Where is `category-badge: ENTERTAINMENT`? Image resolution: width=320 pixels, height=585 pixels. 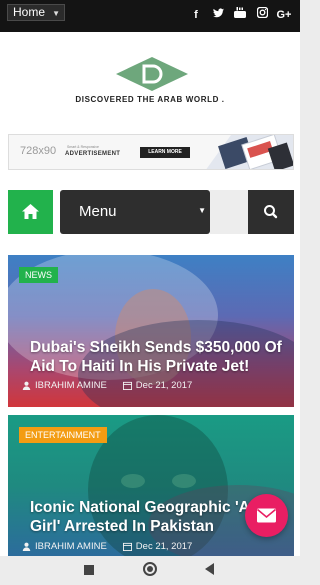 category-badge: ENTERTAINMENT is located at coordinates (63, 435).